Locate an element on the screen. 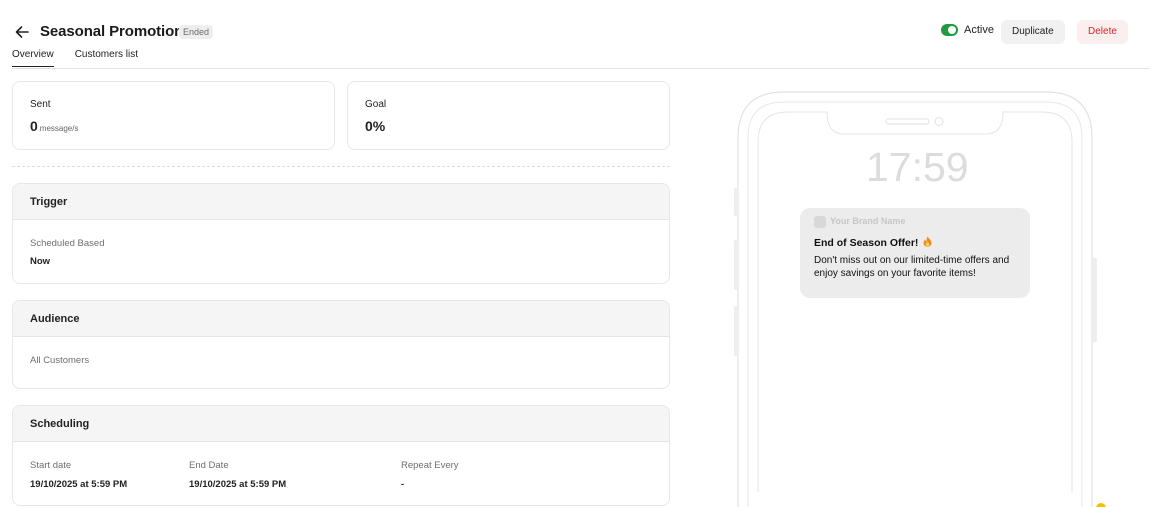  sent-value: 0 is located at coordinates (34, 126).